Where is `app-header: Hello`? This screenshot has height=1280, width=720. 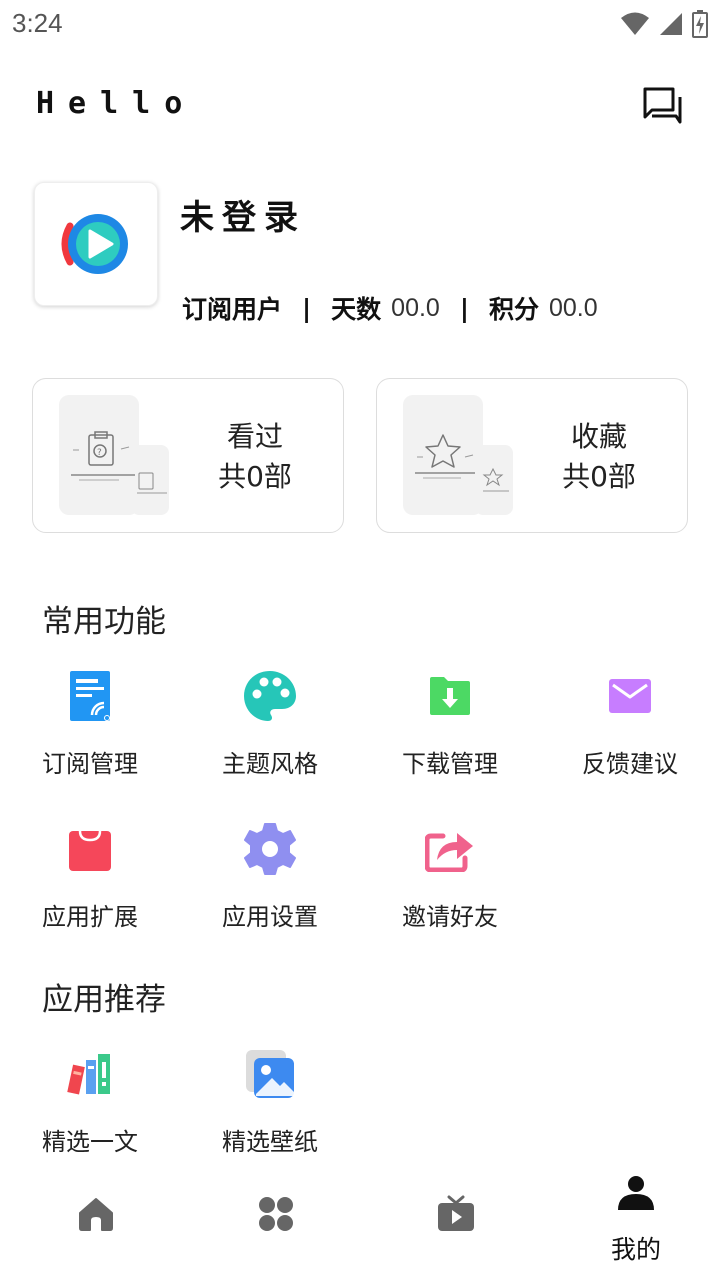 app-header: Hello is located at coordinates (360, 105).